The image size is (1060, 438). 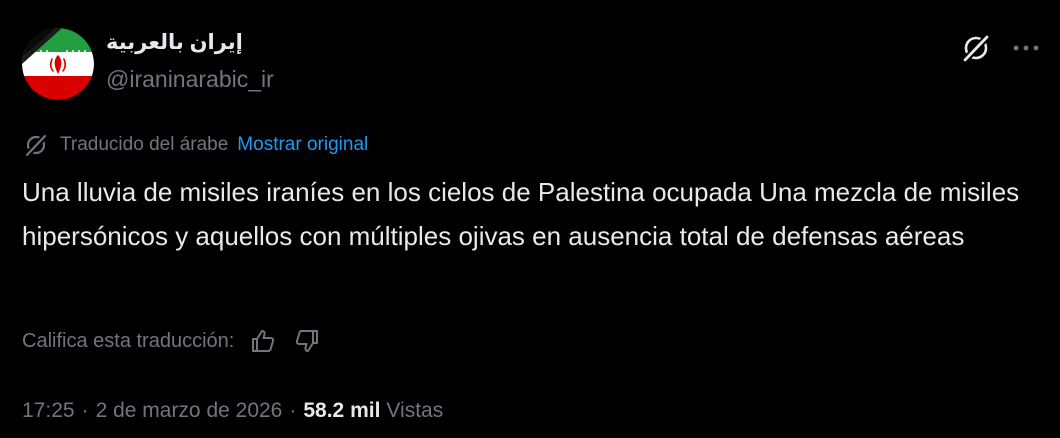 I want to click on author-block: إيران بالعربية @iraninarabic_ir, so click(x=190, y=62).